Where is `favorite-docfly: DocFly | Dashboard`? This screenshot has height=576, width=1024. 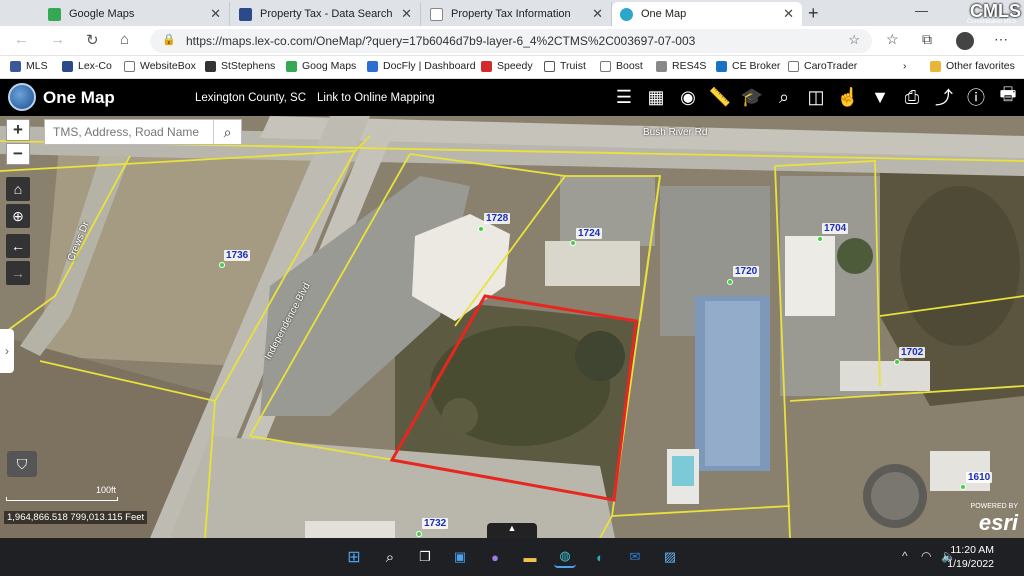
favorite-docfly: DocFly | Dashboard is located at coordinates (421, 66).